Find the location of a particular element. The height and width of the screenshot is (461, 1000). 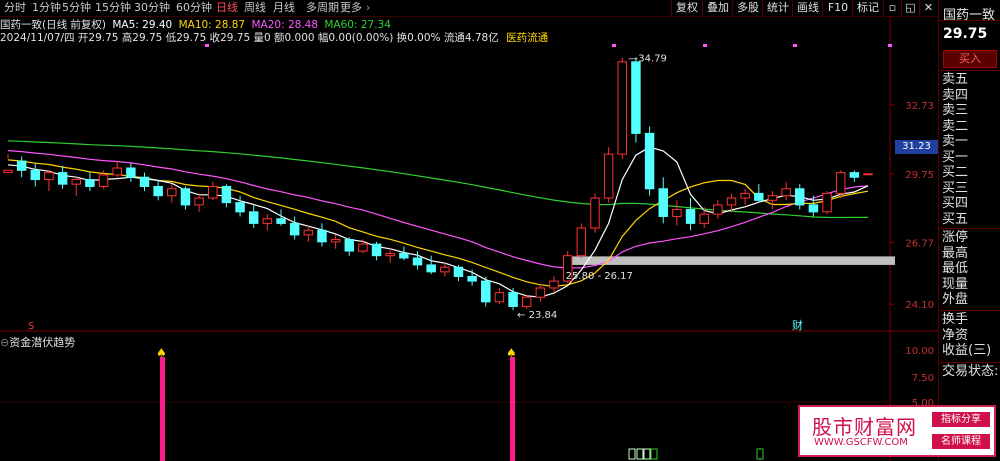

ma60-label: MA60: 27.34 is located at coordinates (357, 25).